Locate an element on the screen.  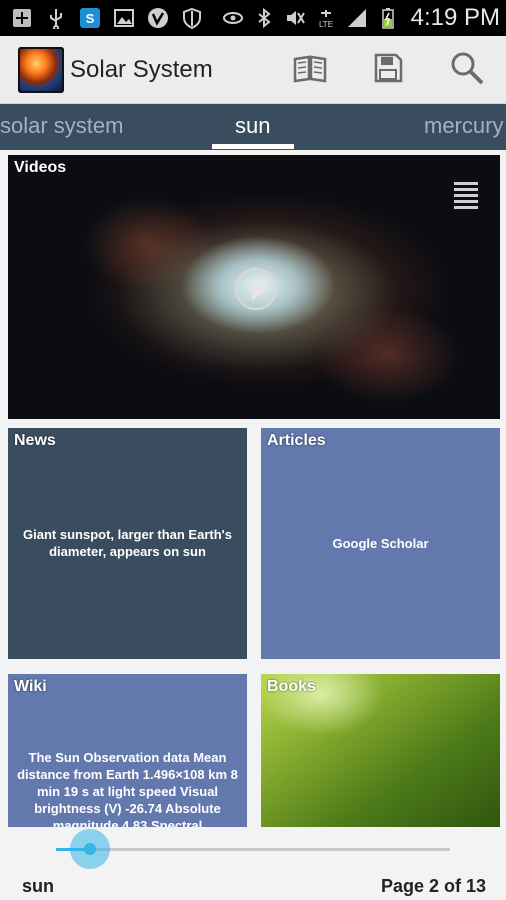
book-cover-image is located at coordinates (436, 785).